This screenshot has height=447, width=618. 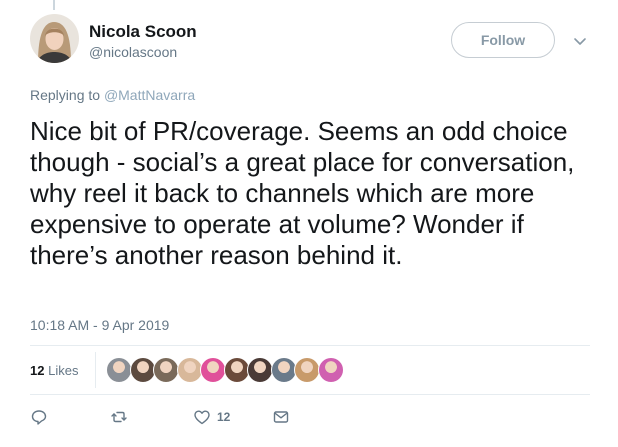 I want to click on likes-separator, so click(x=95, y=370).